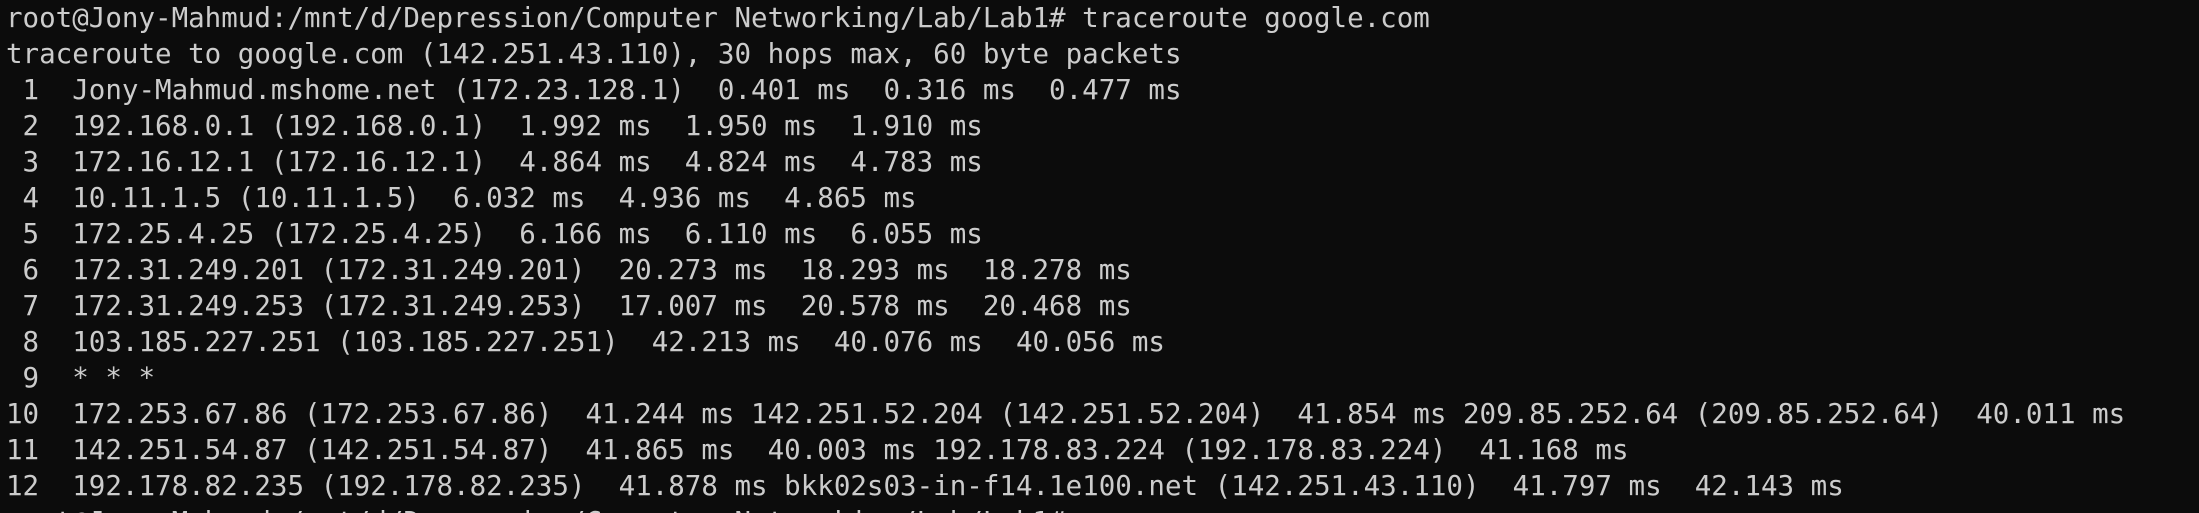 This screenshot has height=513, width=2199. What do you see at coordinates (81, 378) in the screenshot?
I see `hop-line-9: 9 * * *` at bounding box center [81, 378].